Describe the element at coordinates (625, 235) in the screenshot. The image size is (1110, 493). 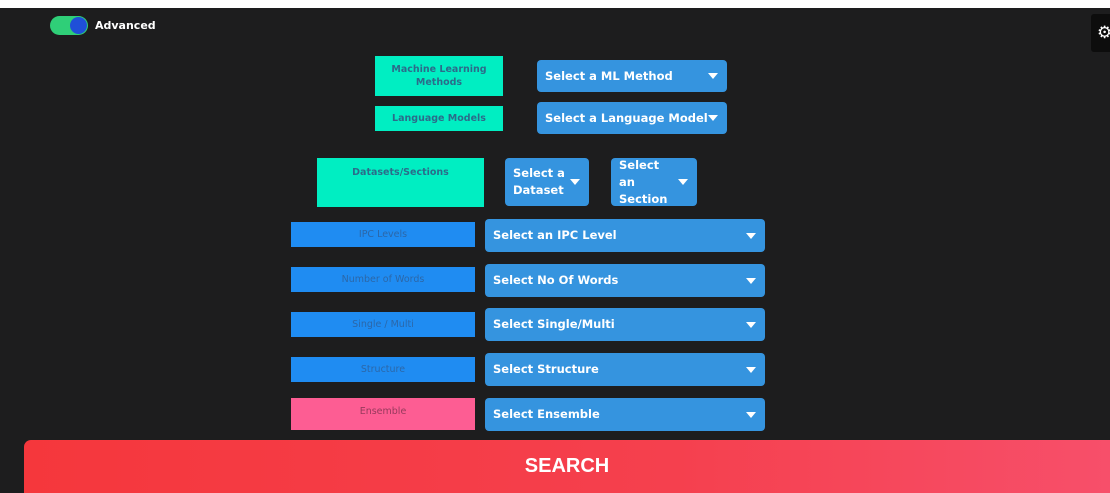
I see `ipc-level-select: Select an IPC Level` at that location.